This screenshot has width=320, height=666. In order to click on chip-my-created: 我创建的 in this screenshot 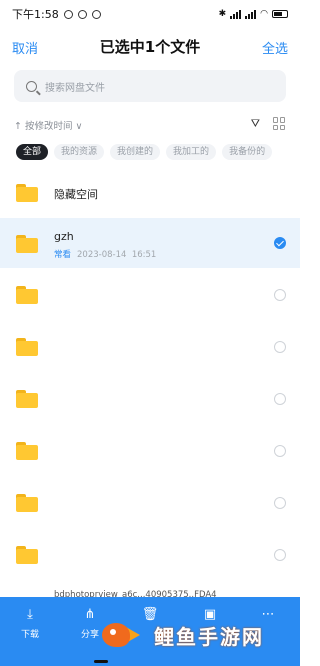, I will do `click(135, 152)`.